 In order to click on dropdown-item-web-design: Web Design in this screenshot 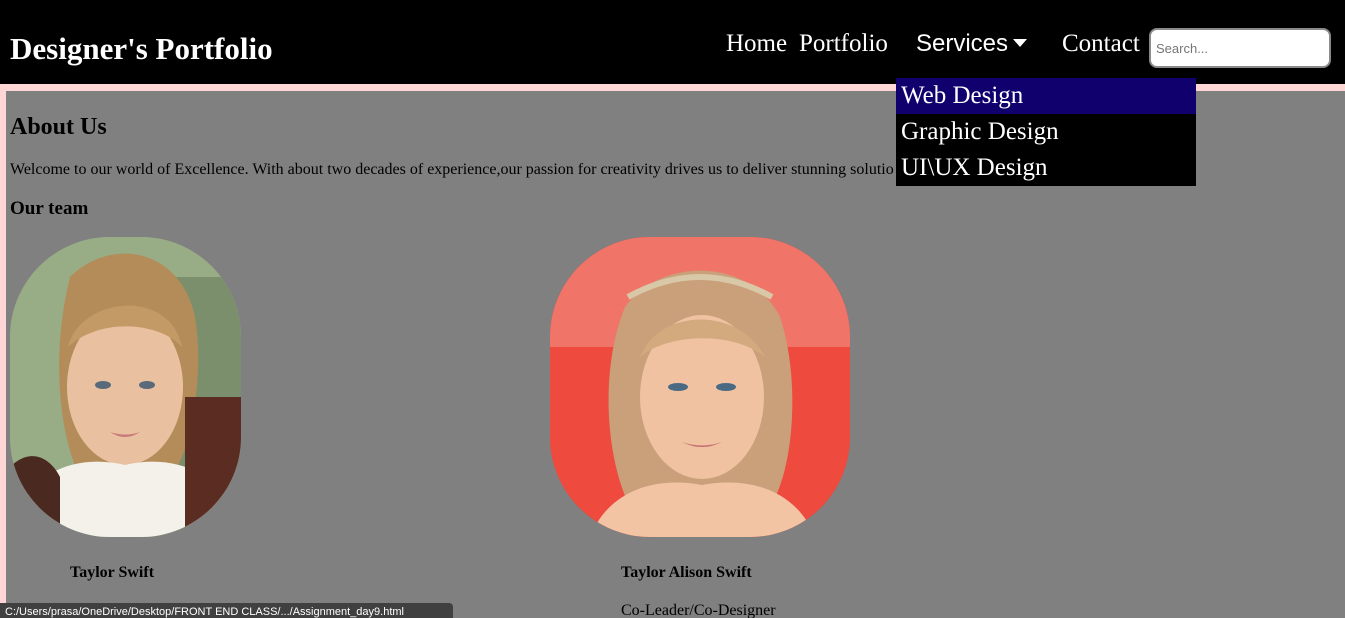, I will do `click(1046, 96)`.